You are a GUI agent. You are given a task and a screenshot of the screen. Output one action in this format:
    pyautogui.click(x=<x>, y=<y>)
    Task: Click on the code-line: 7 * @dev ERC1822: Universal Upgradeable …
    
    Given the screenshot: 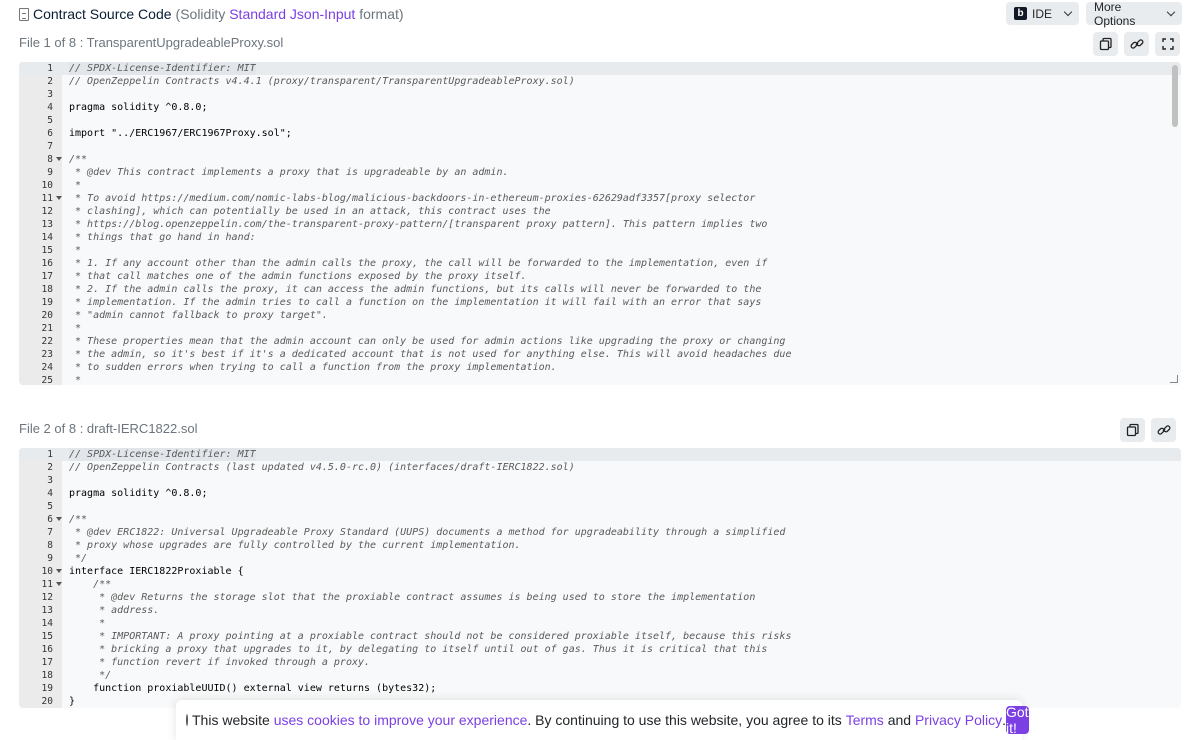 What is the action you would take?
    pyautogui.click(x=600, y=532)
    